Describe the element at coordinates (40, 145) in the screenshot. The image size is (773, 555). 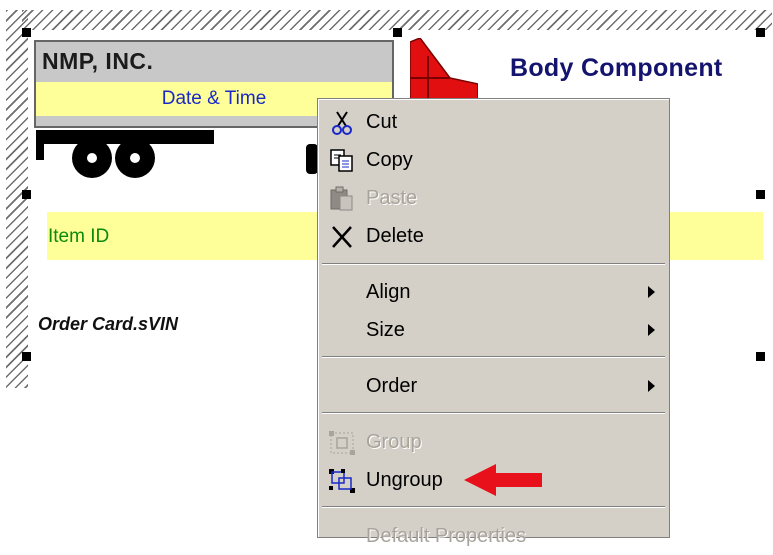
I see `truck-hitch` at that location.